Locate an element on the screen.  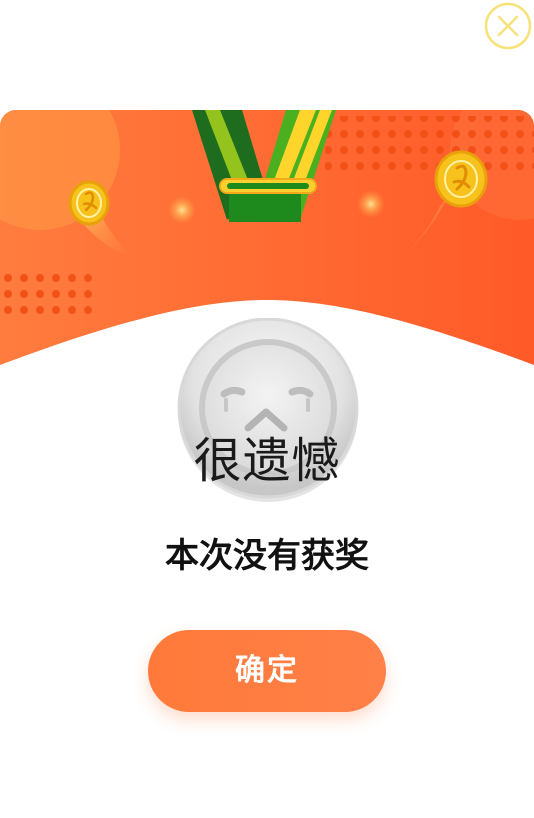
dot-pattern-right is located at coordinates (429, 143).